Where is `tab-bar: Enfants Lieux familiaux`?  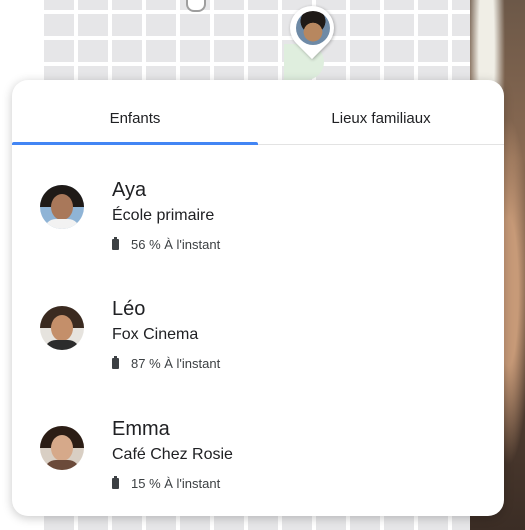 tab-bar: Enfants Lieux familiaux is located at coordinates (258, 112).